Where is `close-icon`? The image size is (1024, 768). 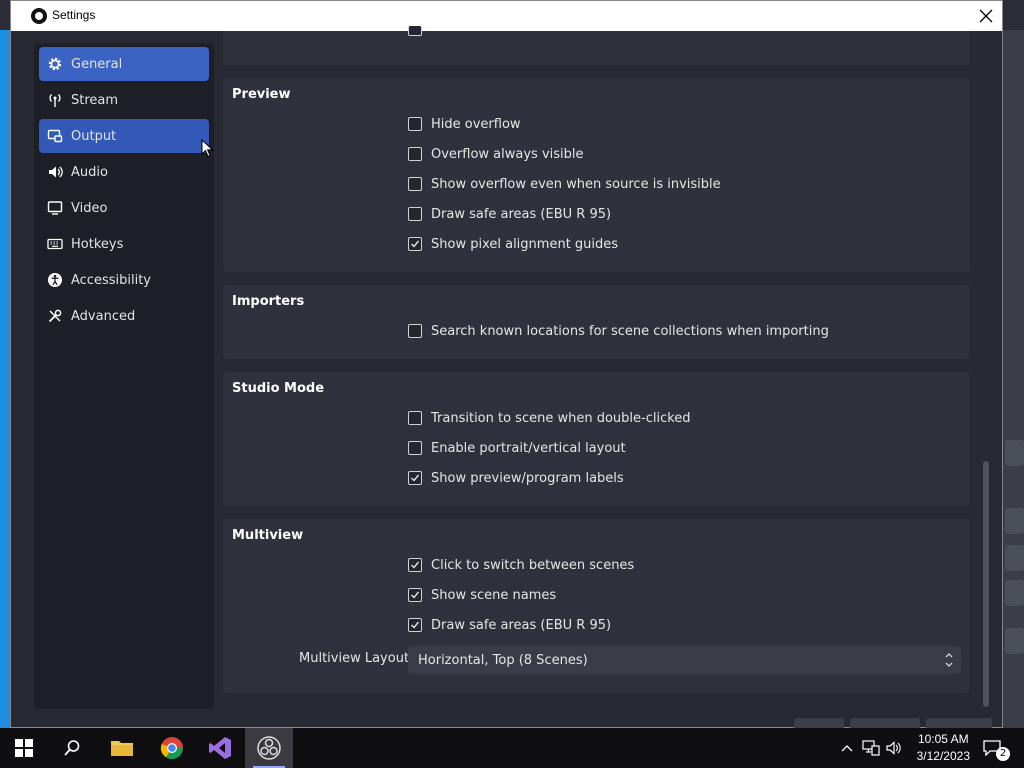
close-icon is located at coordinates (986, 16).